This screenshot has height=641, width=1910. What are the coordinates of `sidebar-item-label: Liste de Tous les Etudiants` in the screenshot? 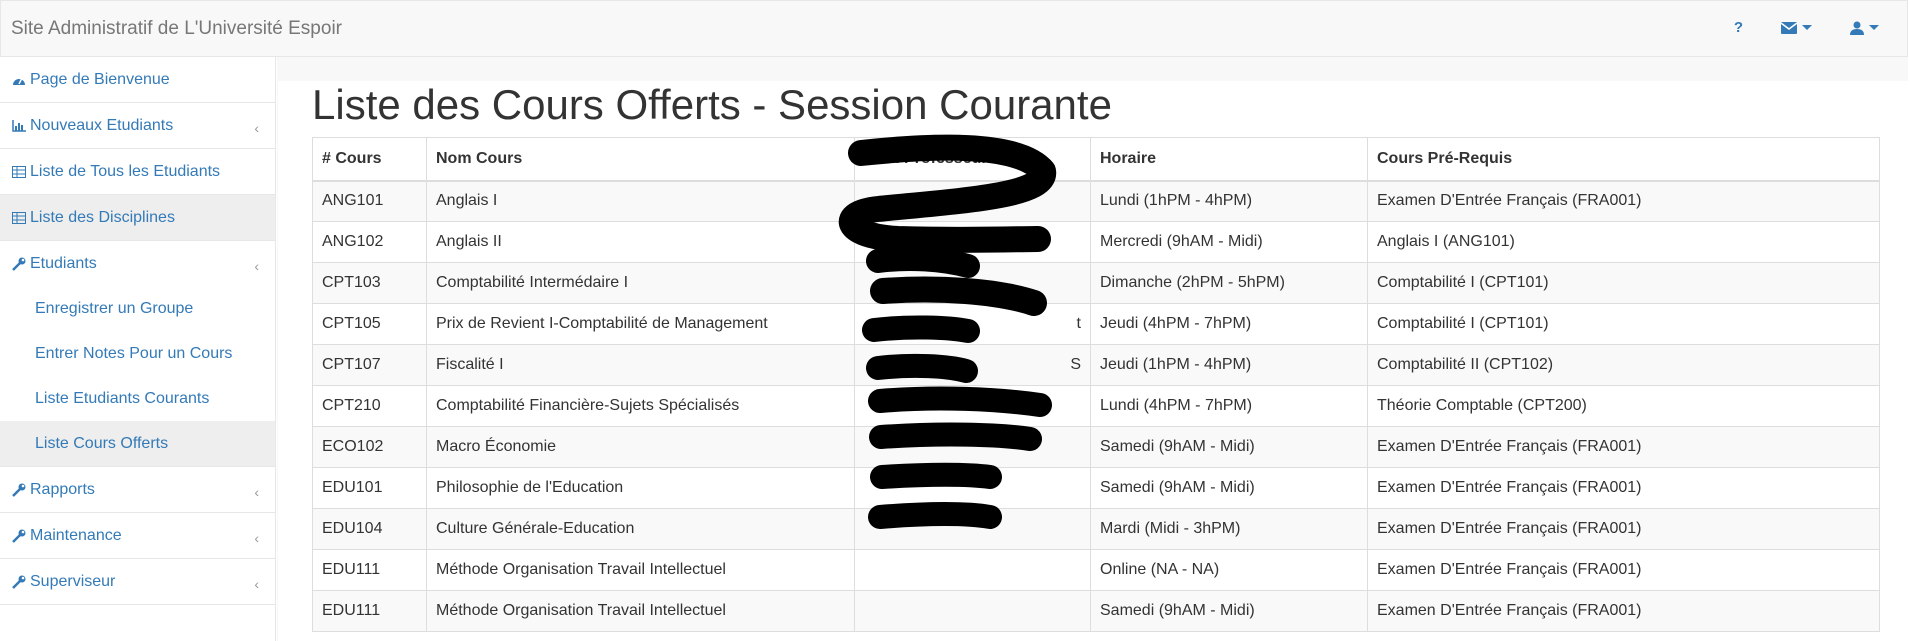 It's located at (125, 171).